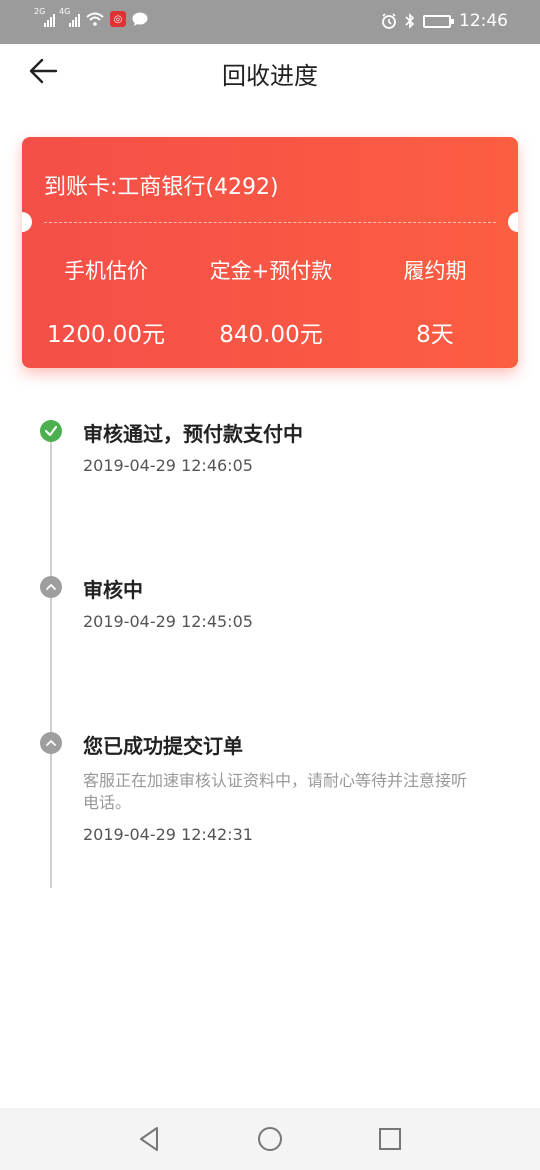  Describe the element at coordinates (51, 664) in the screenshot. I see `timeline-line` at that location.